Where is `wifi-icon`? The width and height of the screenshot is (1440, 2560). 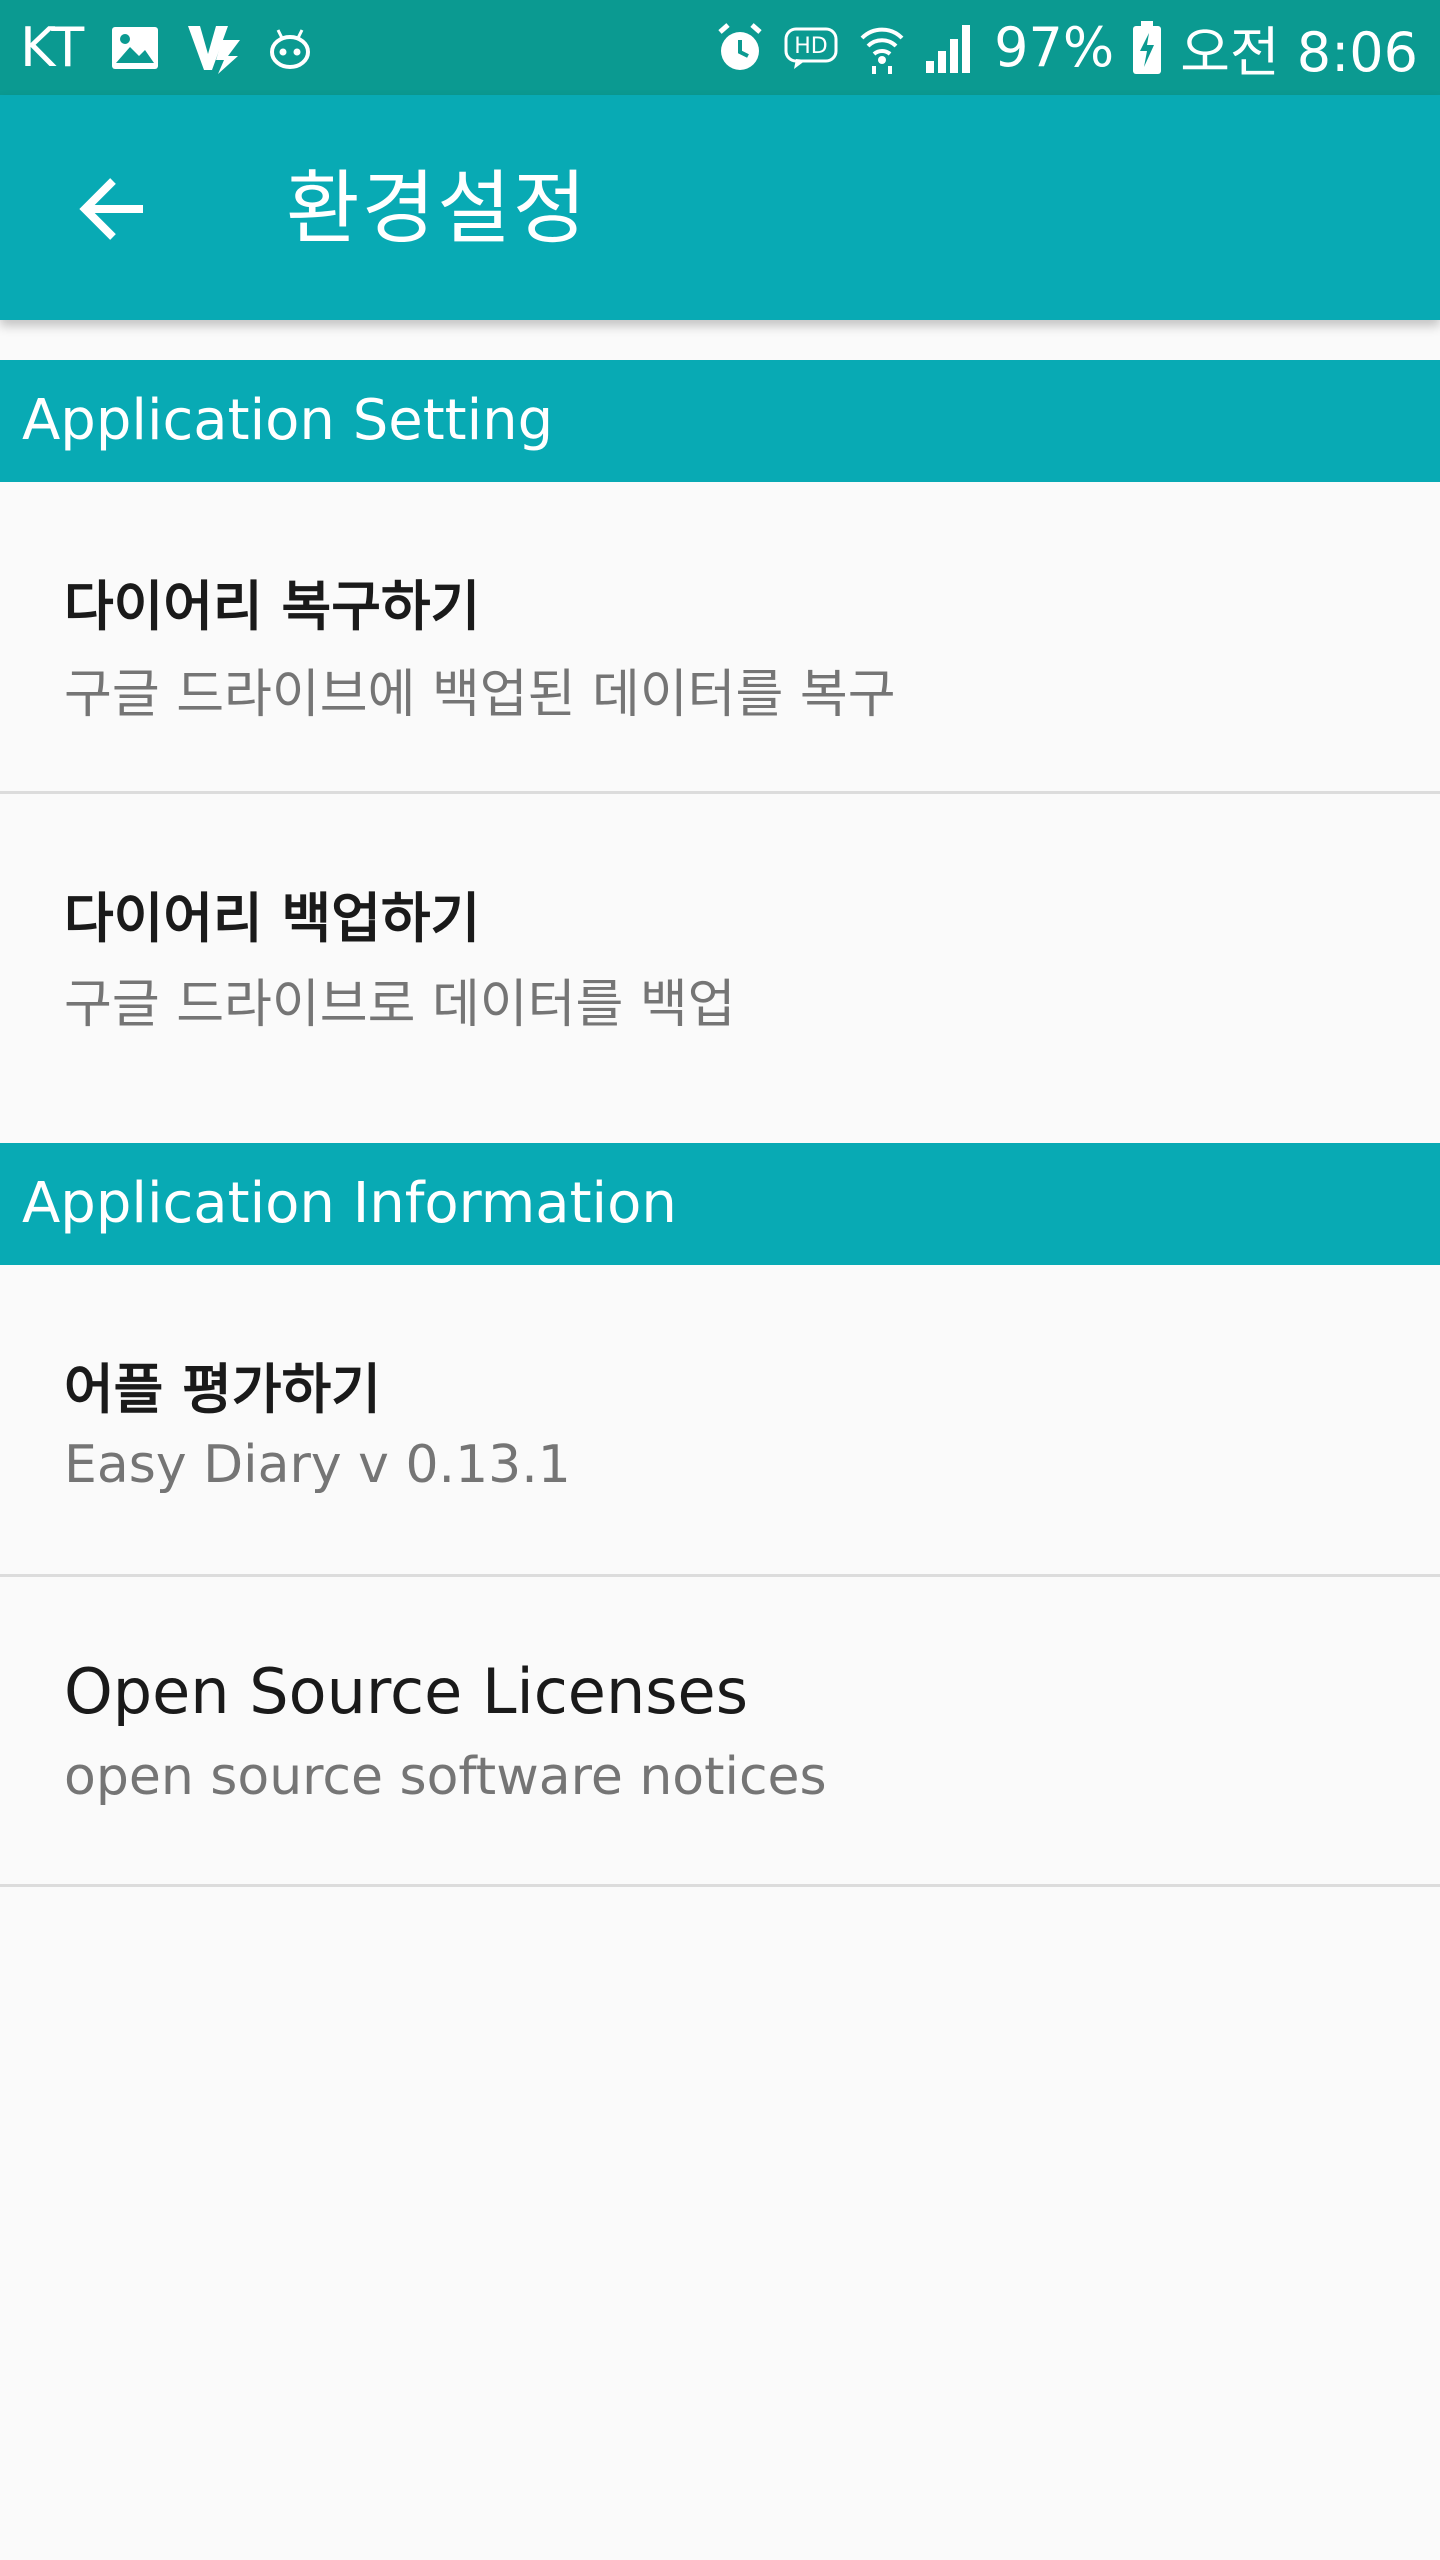
wifi-icon is located at coordinates (882, 48).